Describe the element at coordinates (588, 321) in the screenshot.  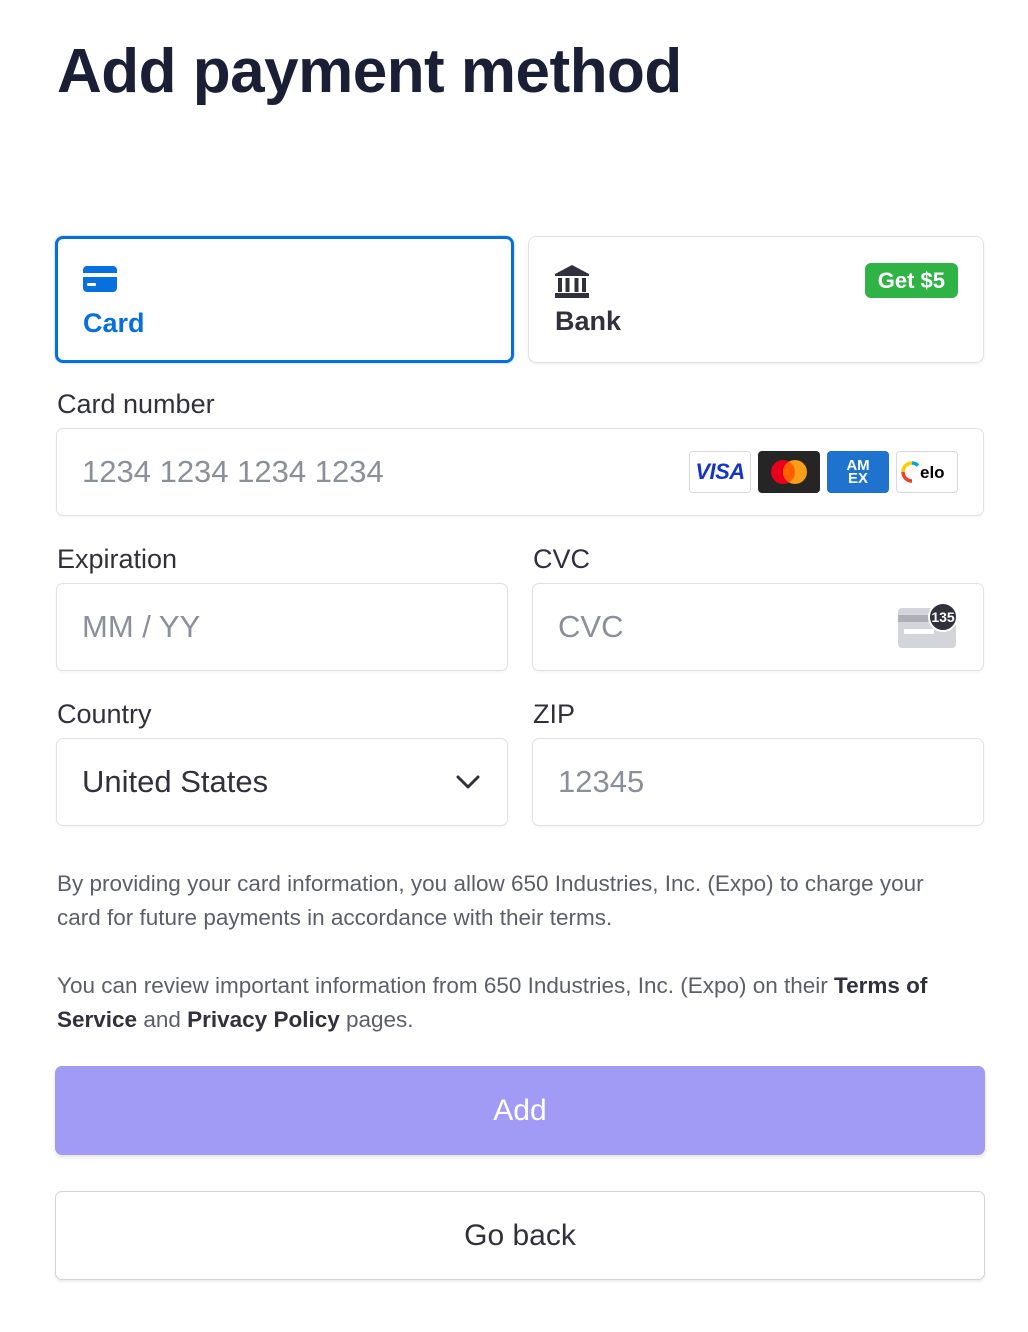
I see `tab-bank-label: Bank` at that location.